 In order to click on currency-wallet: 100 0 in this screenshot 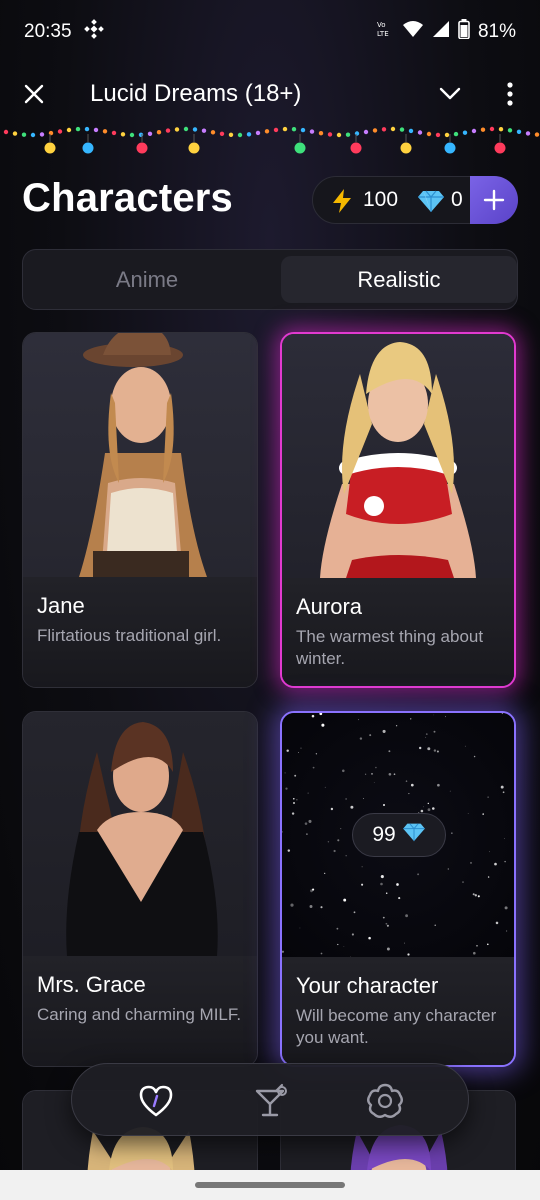, I will do `click(415, 200)`.